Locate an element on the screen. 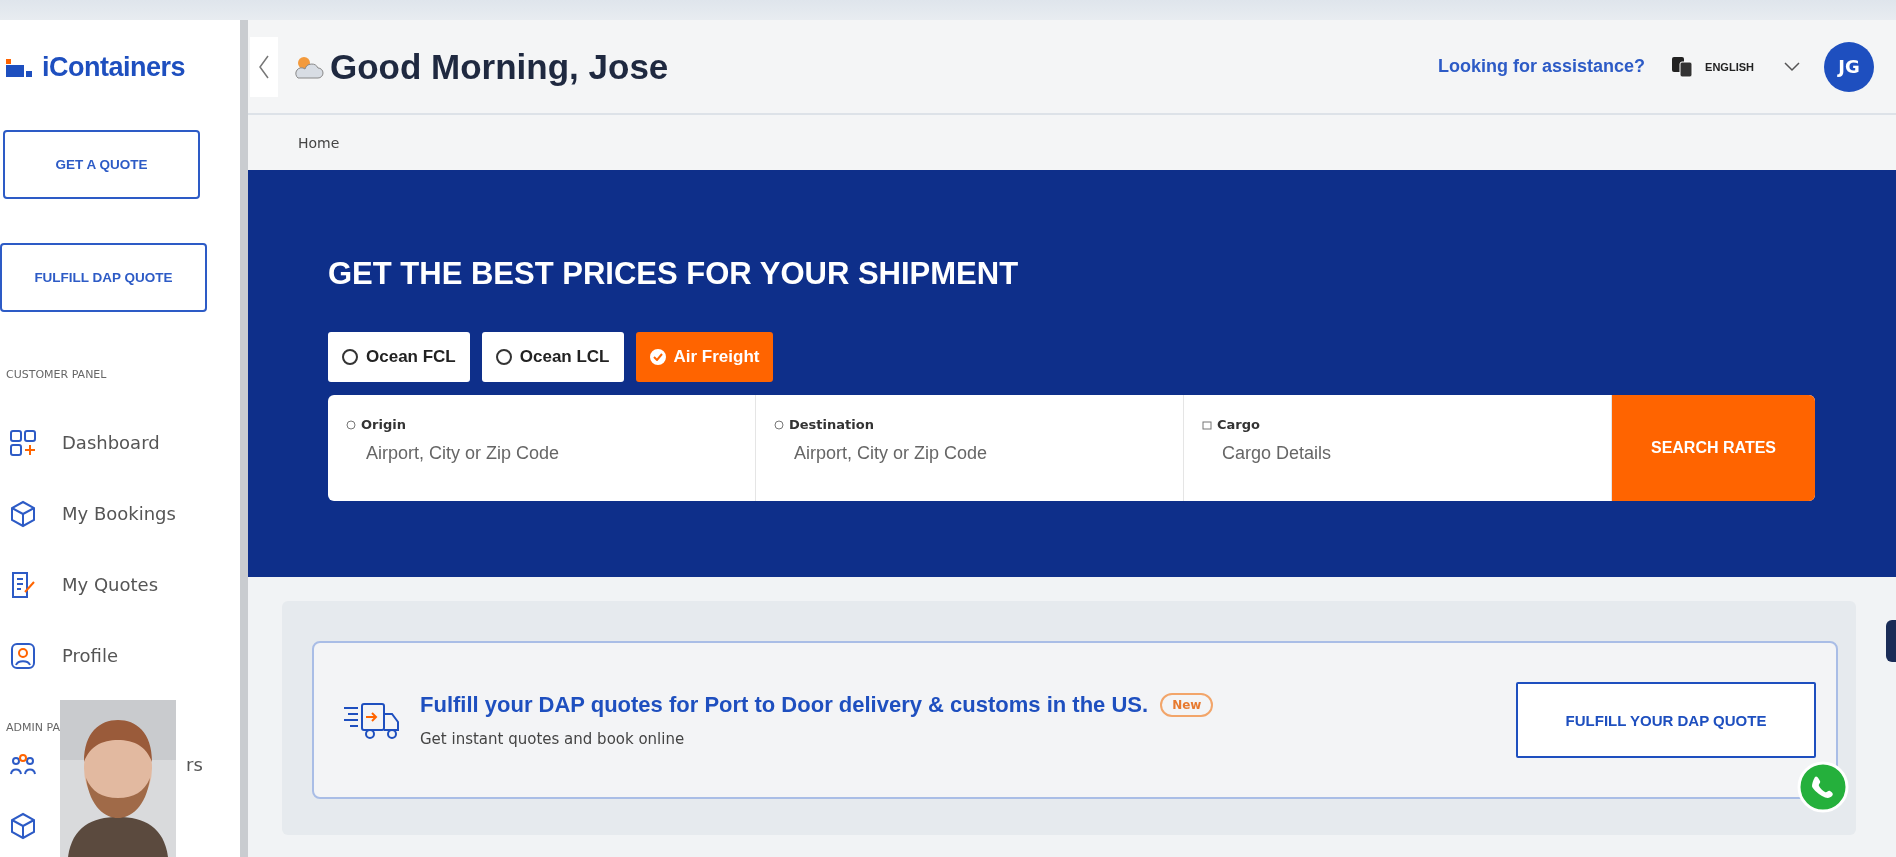 Image resolution: width=1896 pixels, height=857 pixels. field-label: Destination is located at coordinates (978, 424).